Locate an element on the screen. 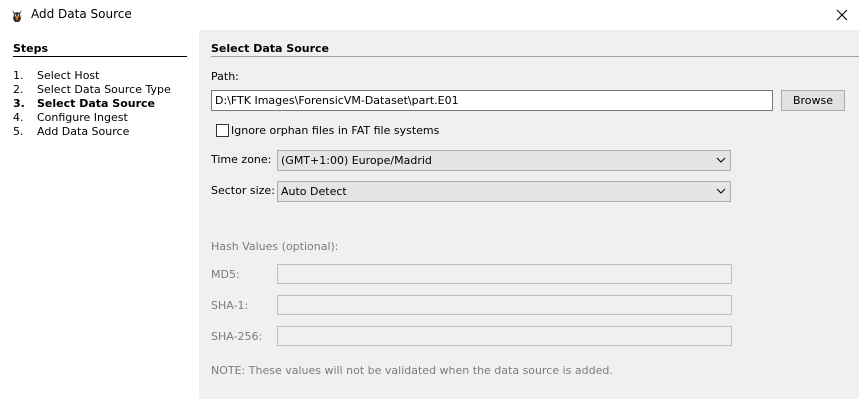  browse-button: Browse is located at coordinates (813, 100).